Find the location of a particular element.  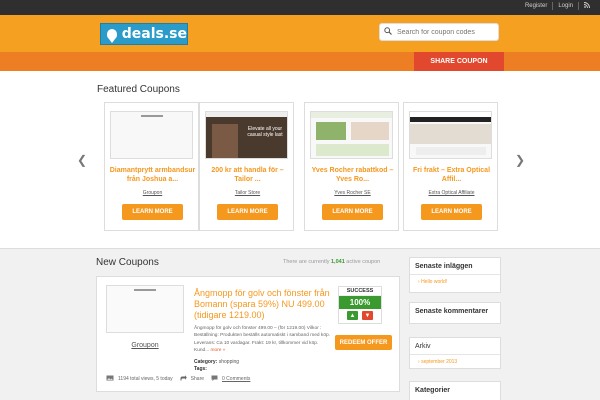

recent-comments-widget: Senaste kommentarer is located at coordinates (455, 313).